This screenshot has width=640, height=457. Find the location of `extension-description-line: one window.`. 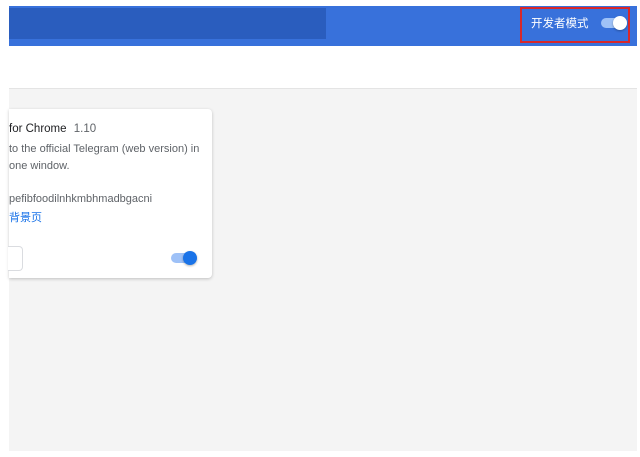

extension-description-line: one window. is located at coordinates (39, 166).